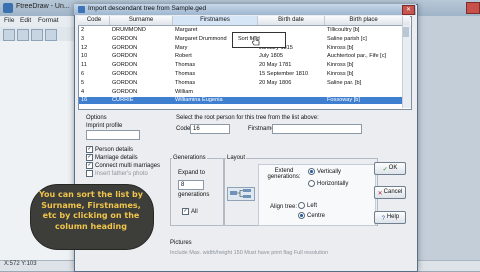 Image resolution: width=480 pixels, height=272 pixels. I want to click on code-field: 16, so click(210, 129).